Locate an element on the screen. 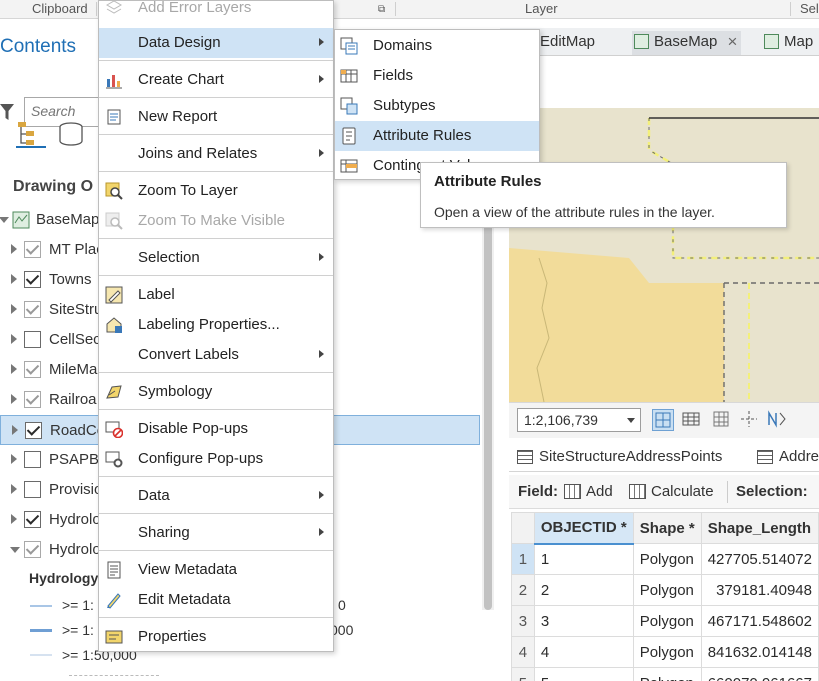  table-row: 2 2 Polygon 379181.40948 is located at coordinates (665, 590).